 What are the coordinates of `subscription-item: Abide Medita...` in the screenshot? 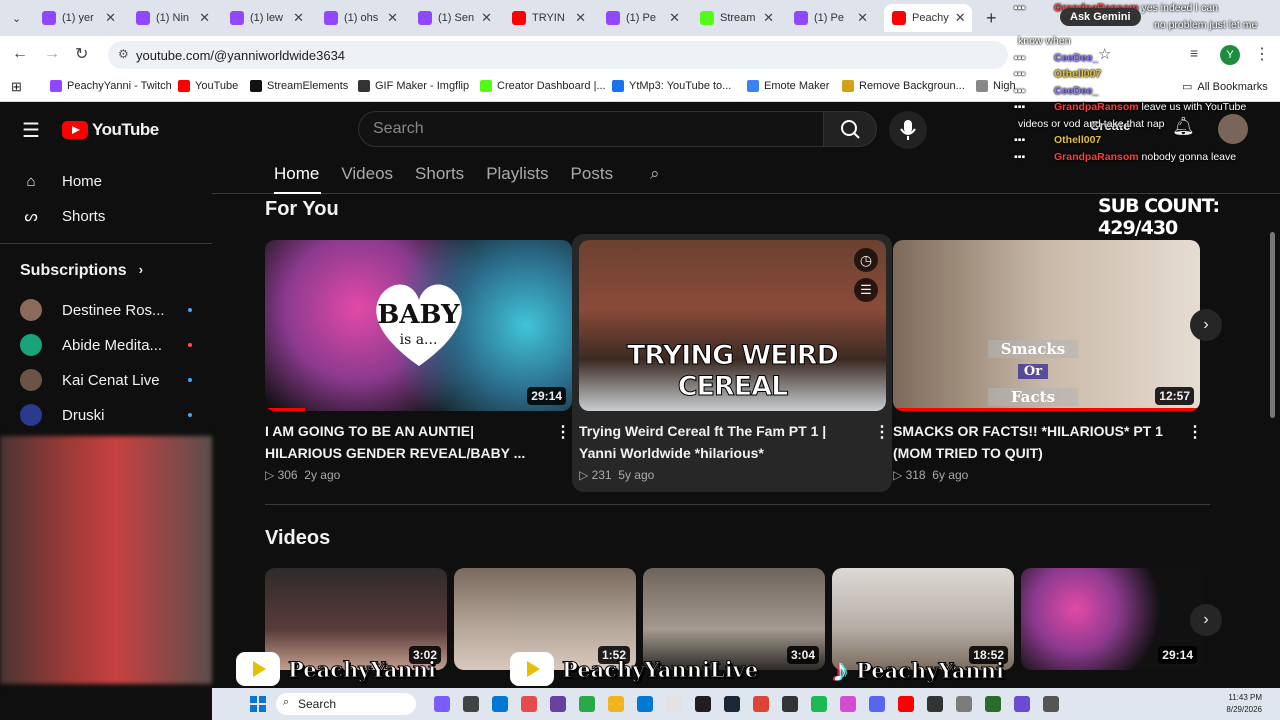 It's located at (110, 345).